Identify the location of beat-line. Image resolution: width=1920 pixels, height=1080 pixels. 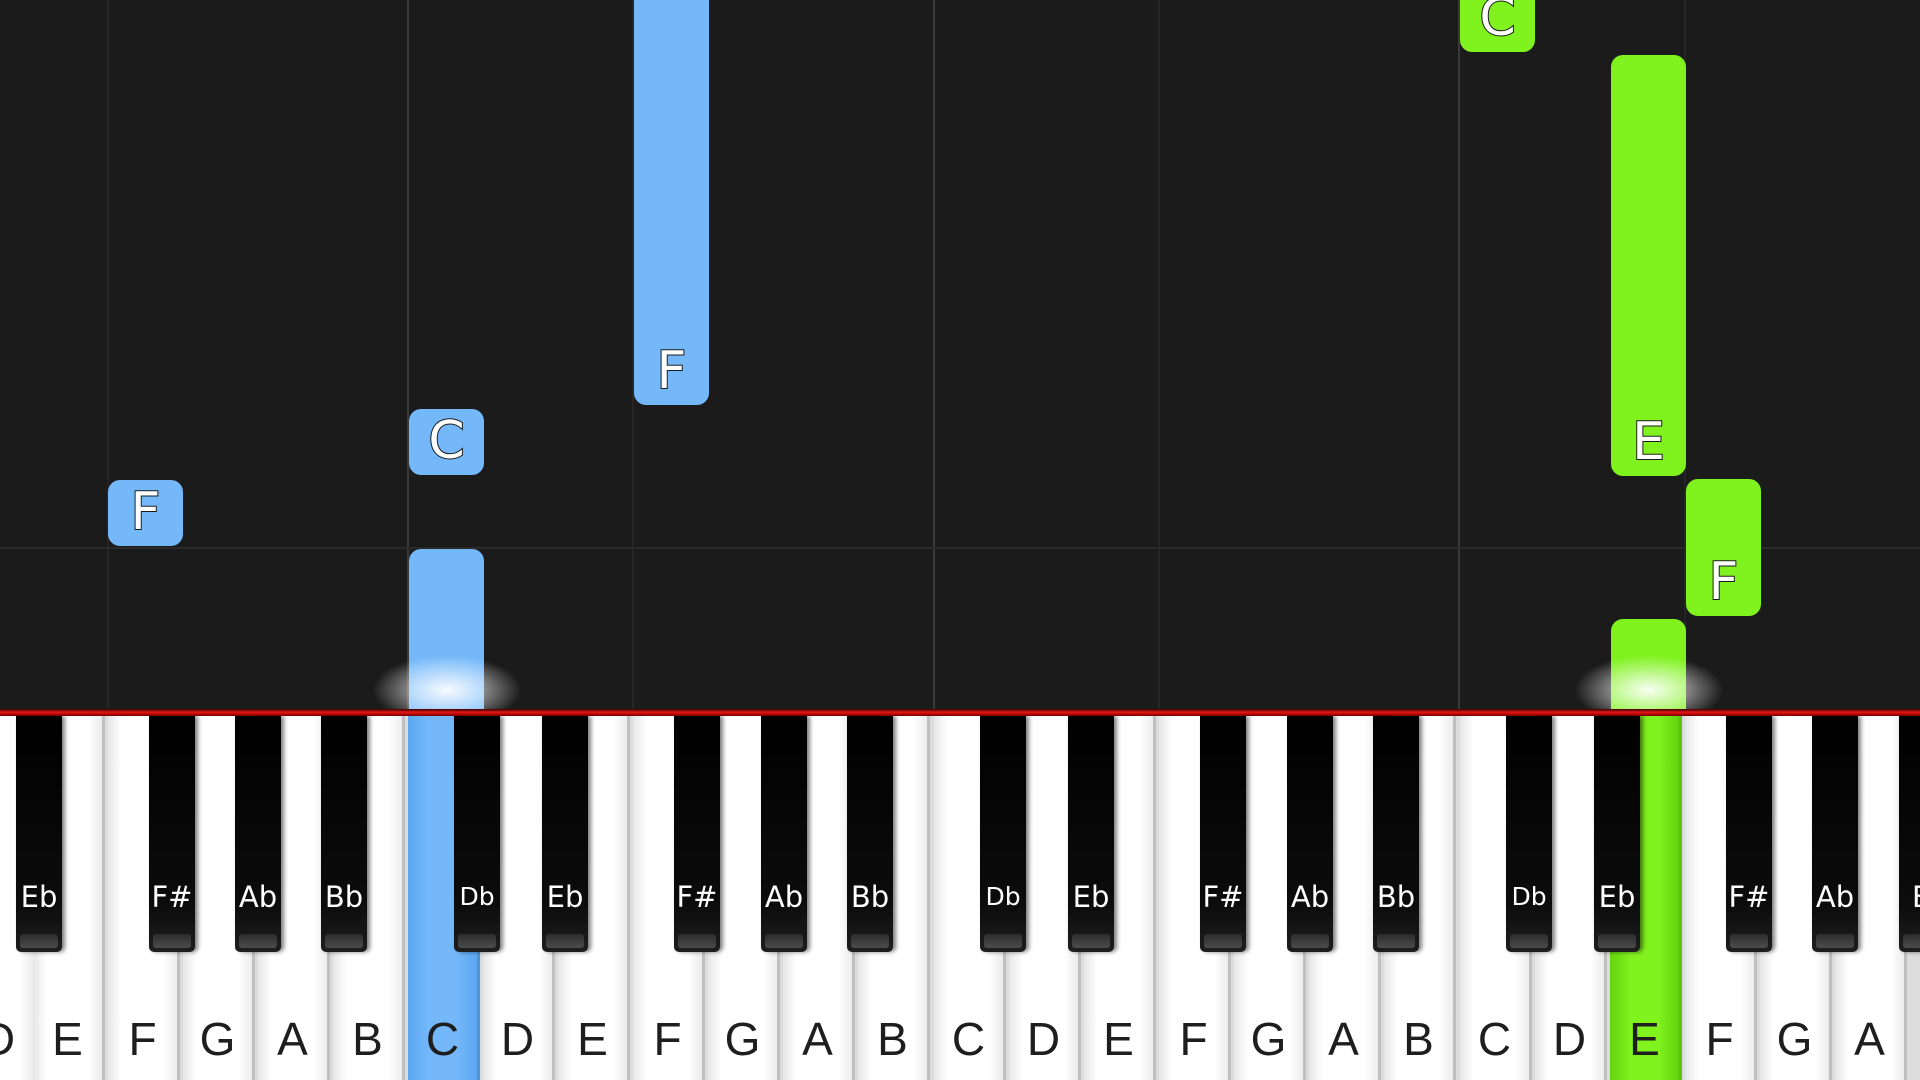
(960, 548).